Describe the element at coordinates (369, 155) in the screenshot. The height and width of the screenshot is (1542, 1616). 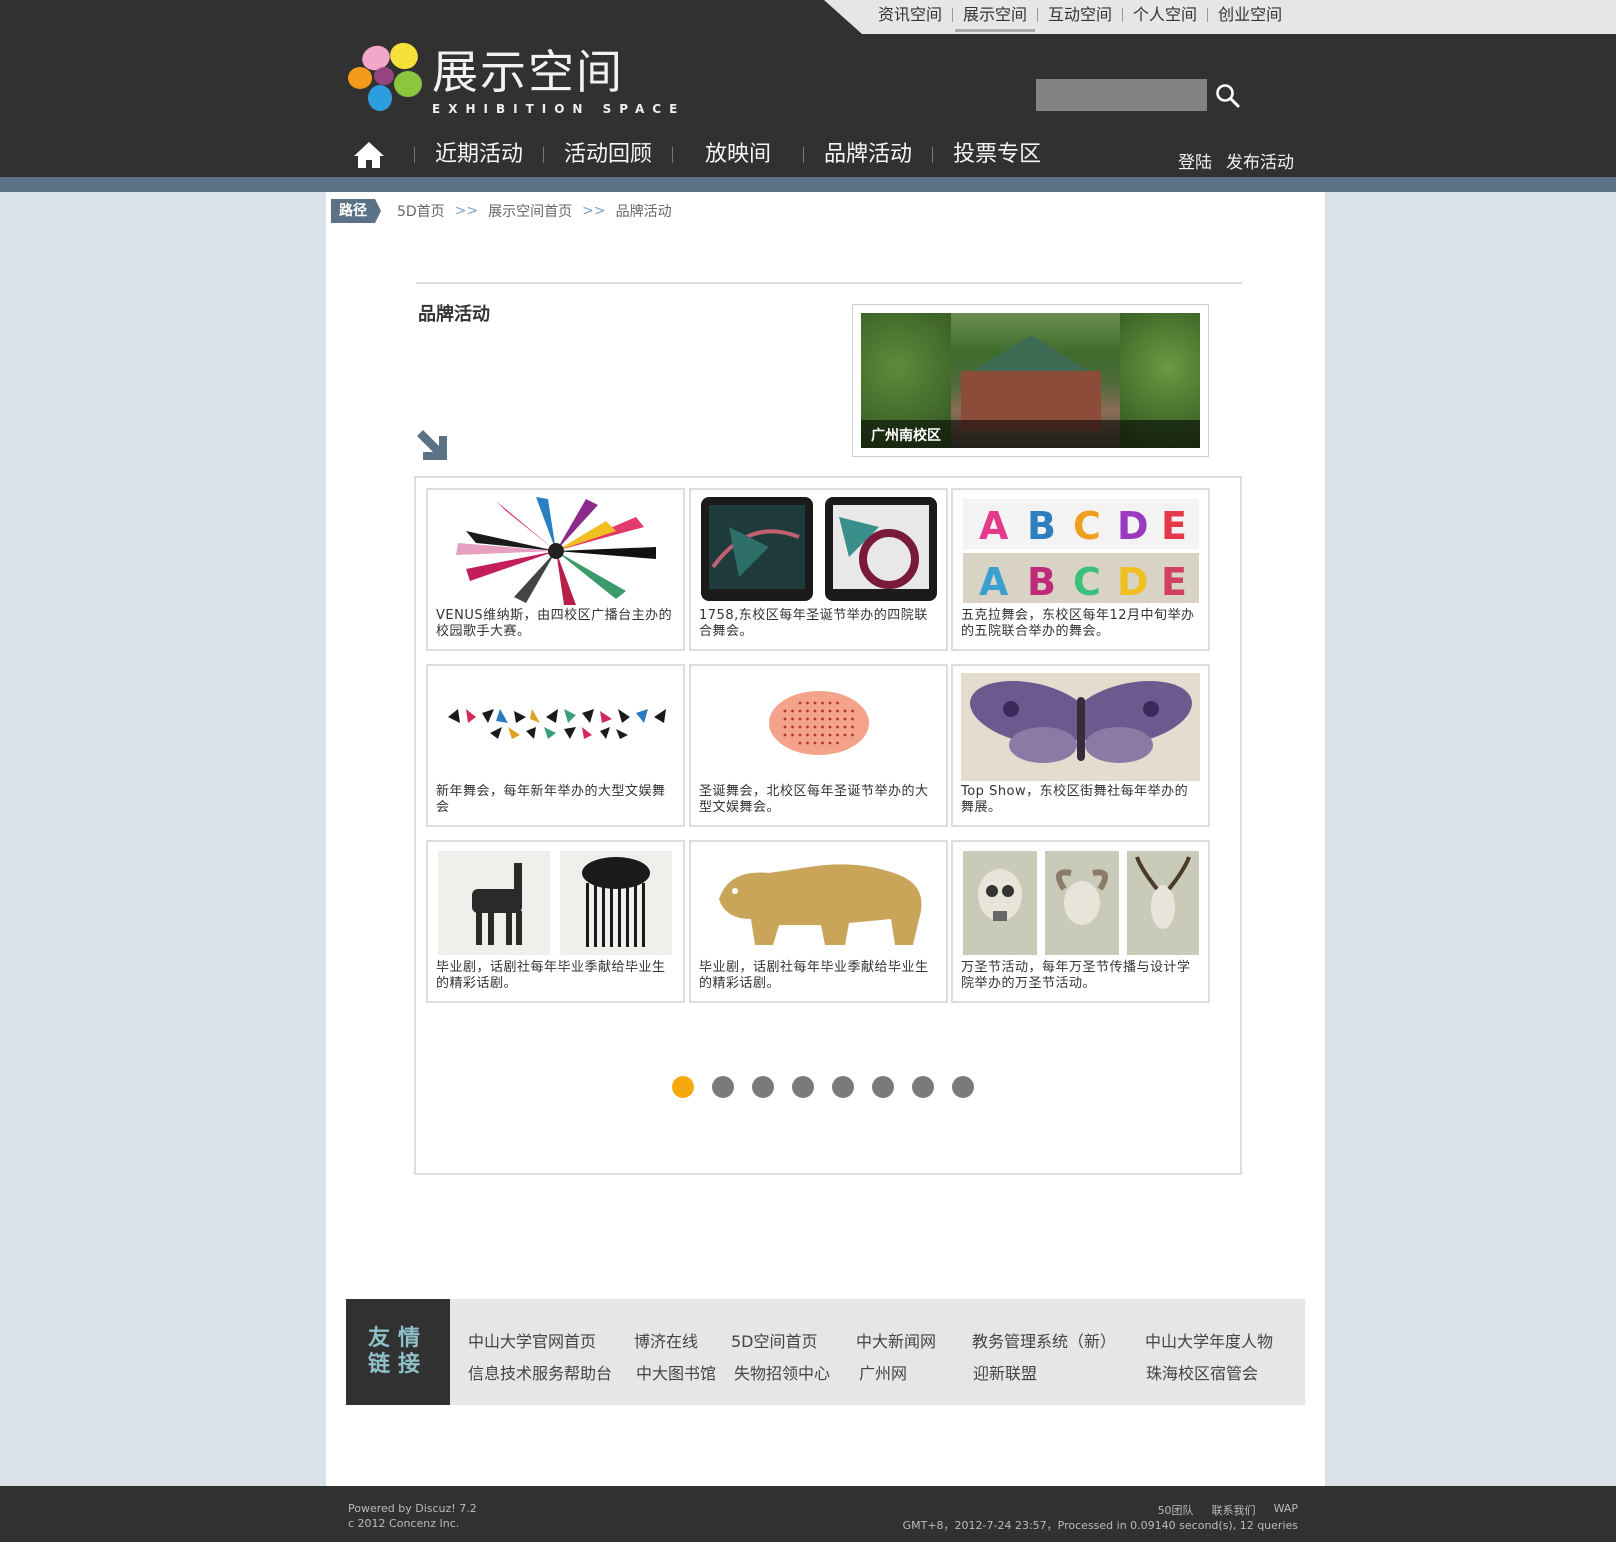
I see `home-icon` at that location.